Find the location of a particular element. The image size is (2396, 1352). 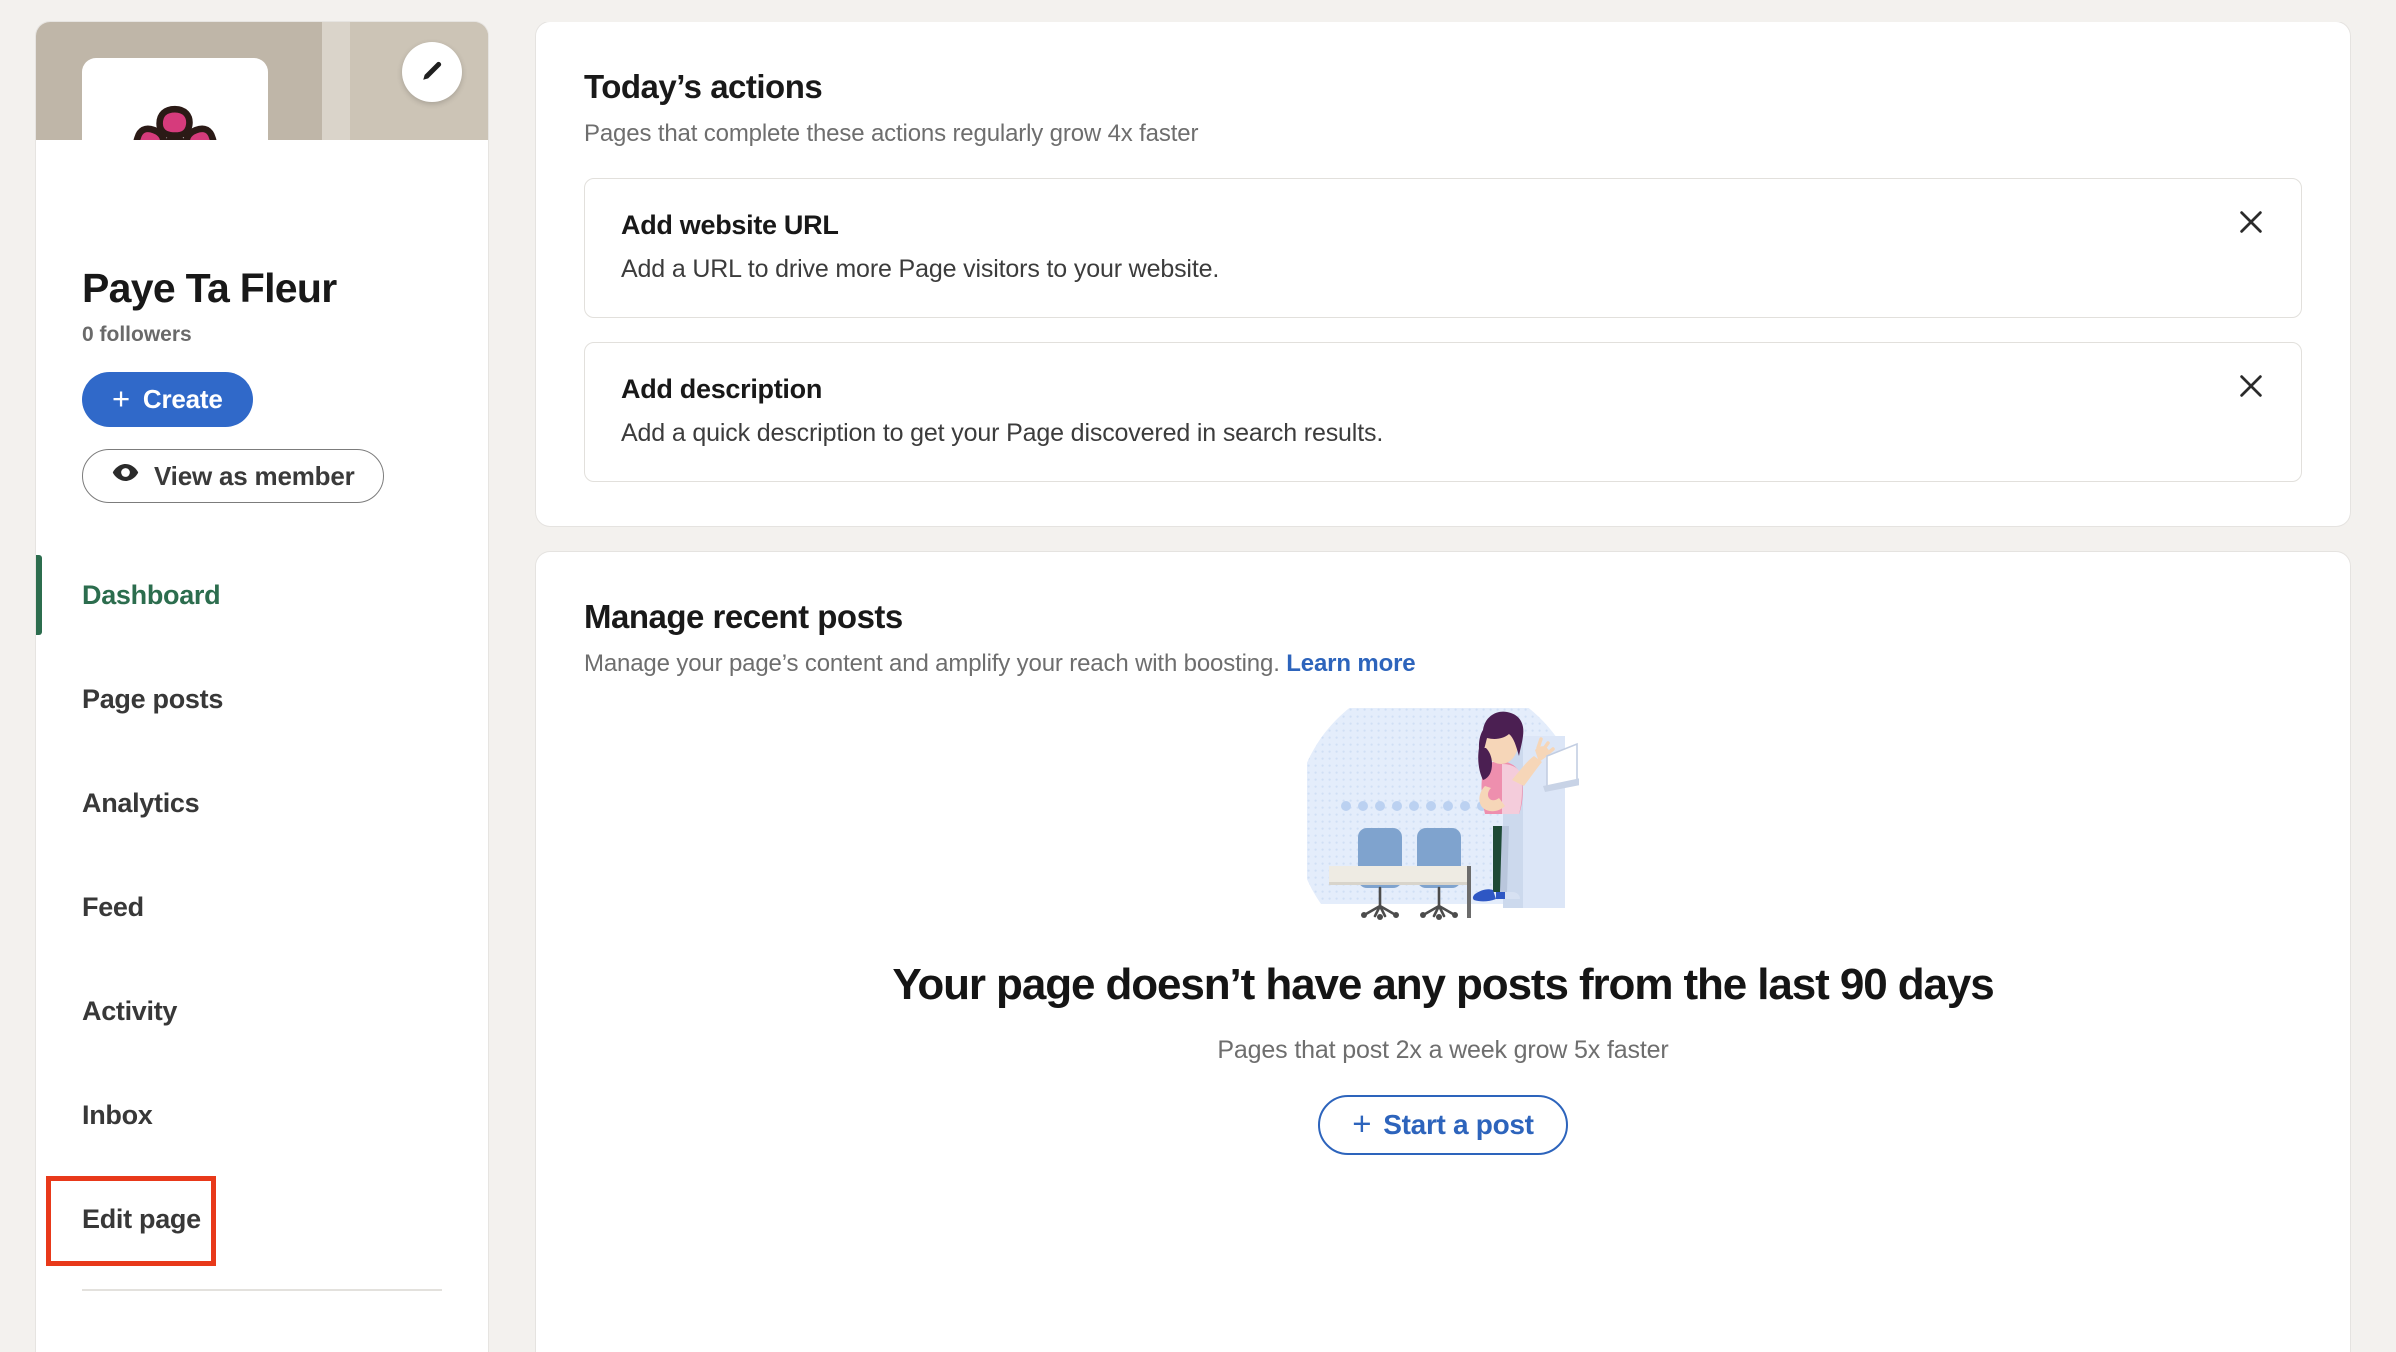

create-button-label: Create is located at coordinates (182, 399).